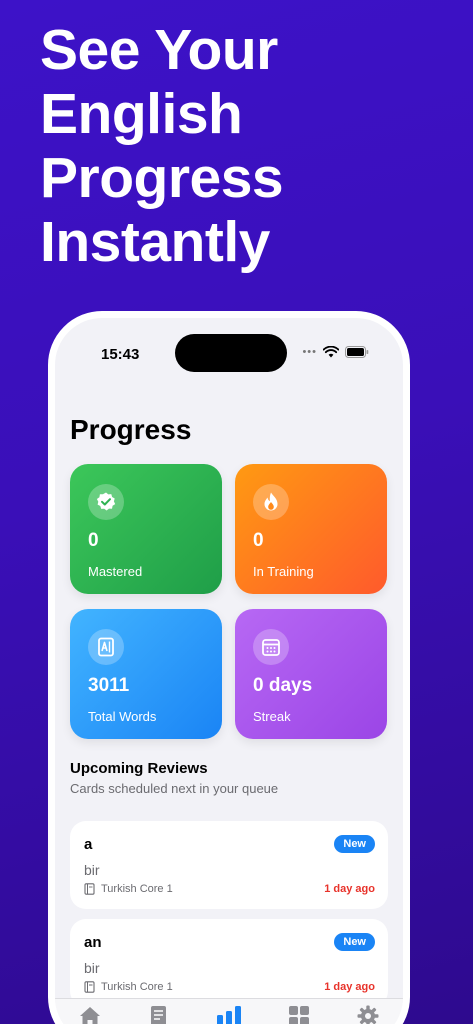 This screenshot has height=1024, width=473. What do you see at coordinates (93, 942) in the screenshot?
I see `review-word: an` at bounding box center [93, 942].